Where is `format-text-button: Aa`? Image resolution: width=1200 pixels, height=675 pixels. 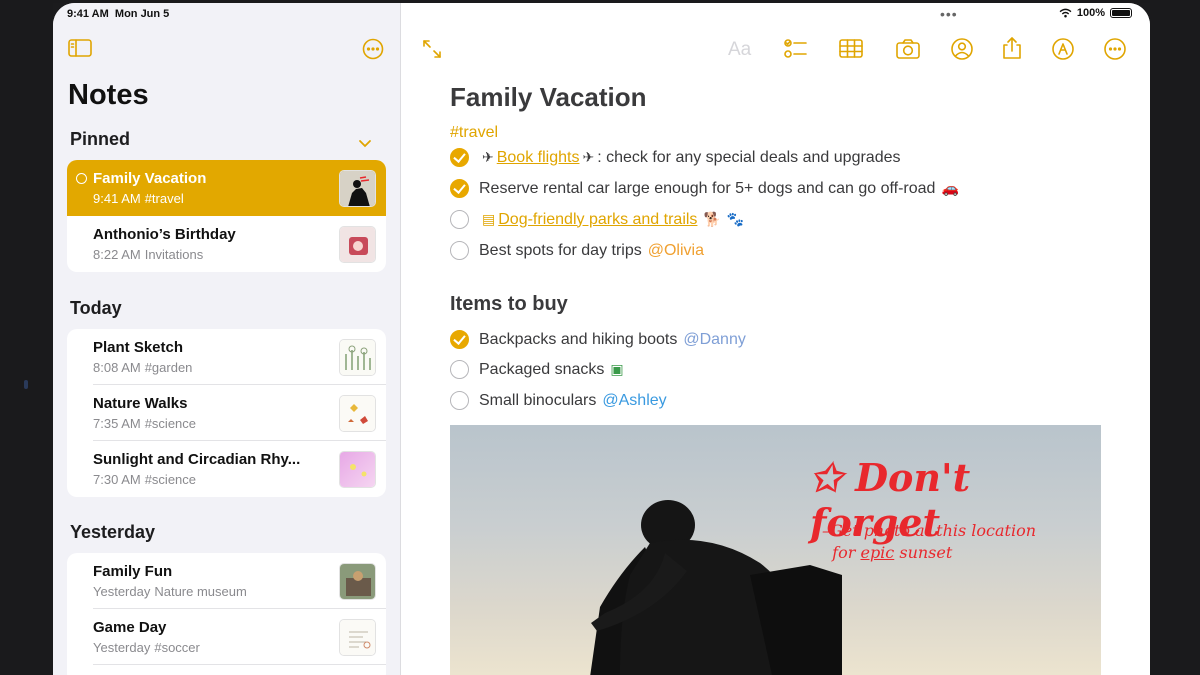
format-text-button: Aa is located at coordinates (739, 50).